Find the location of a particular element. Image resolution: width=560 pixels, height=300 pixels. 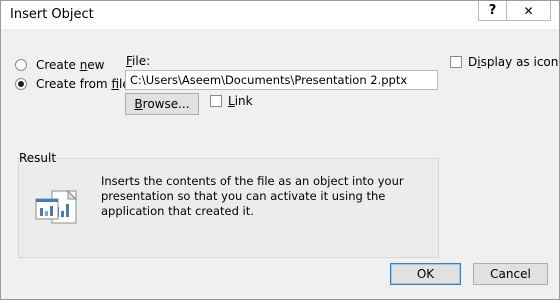

close-icon: ✕ is located at coordinates (528, 10).